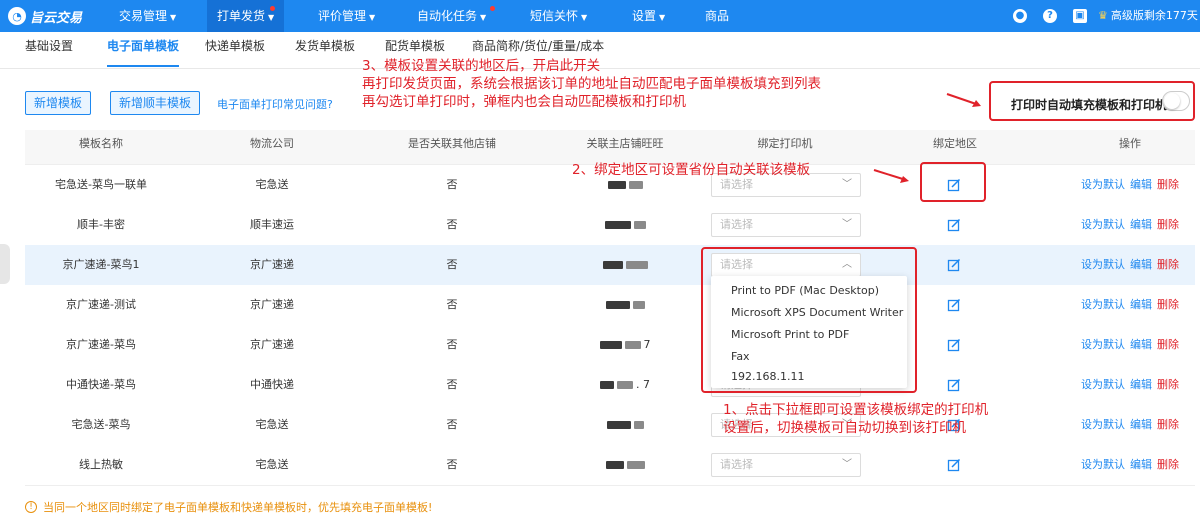 Image resolution: width=1200 pixels, height=523 pixels. What do you see at coordinates (101, 384) in the screenshot?
I see `template-name-cell: 中通快递-菜鸟` at bounding box center [101, 384].